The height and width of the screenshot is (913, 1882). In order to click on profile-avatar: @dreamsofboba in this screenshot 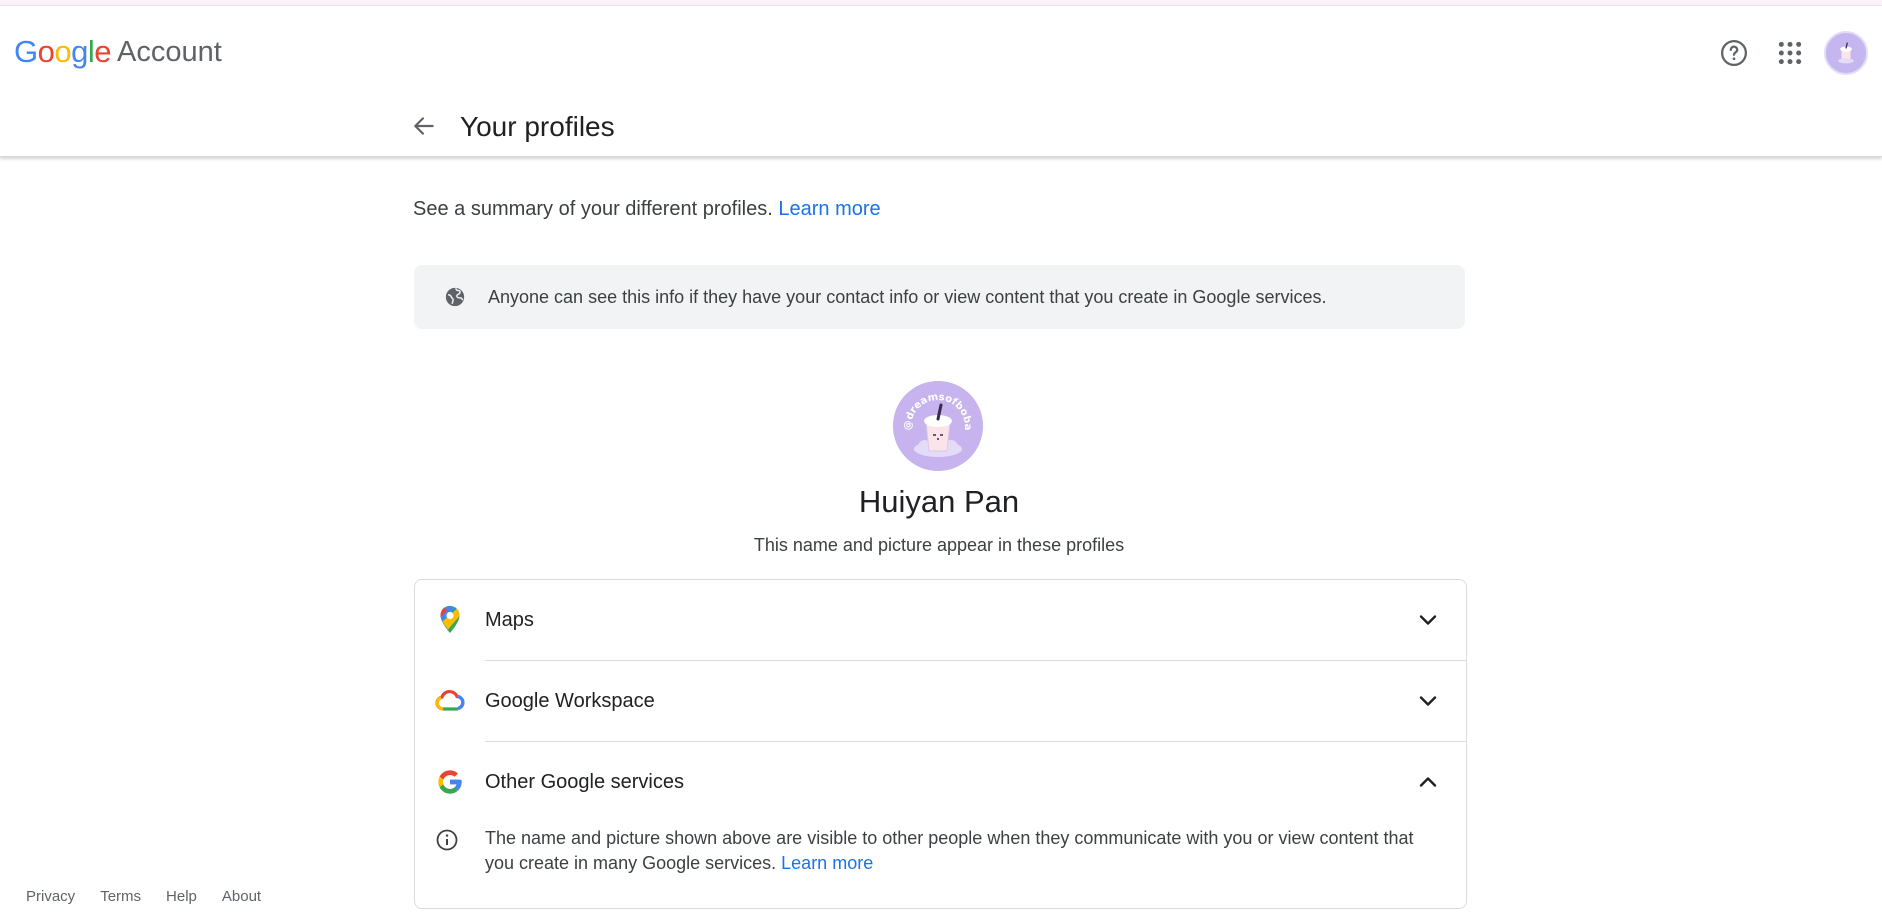, I will do `click(938, 426)`.